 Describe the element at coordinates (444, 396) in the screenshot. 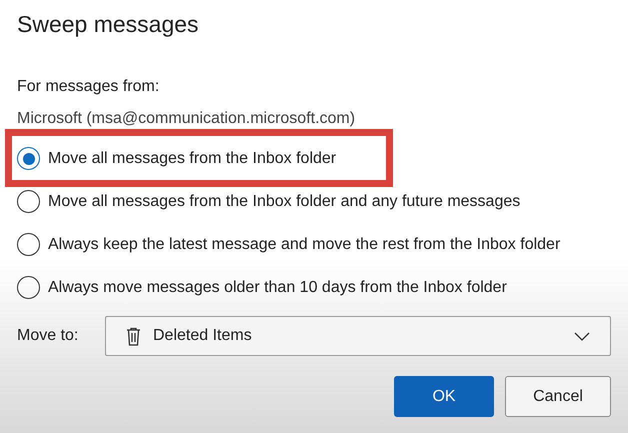

I see `ok-button: OK` at that location.